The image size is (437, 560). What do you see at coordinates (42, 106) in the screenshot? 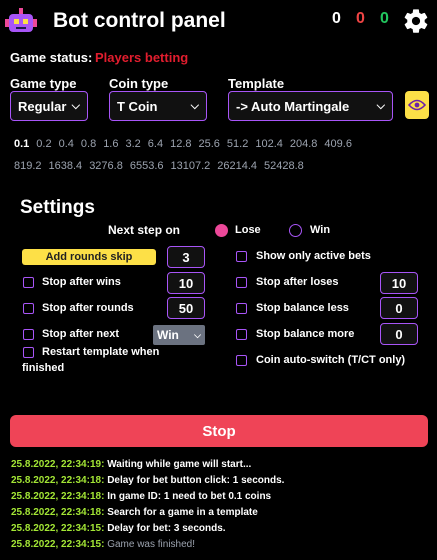
I see `game-type-value: Regular` at bounding box center [42, 106].